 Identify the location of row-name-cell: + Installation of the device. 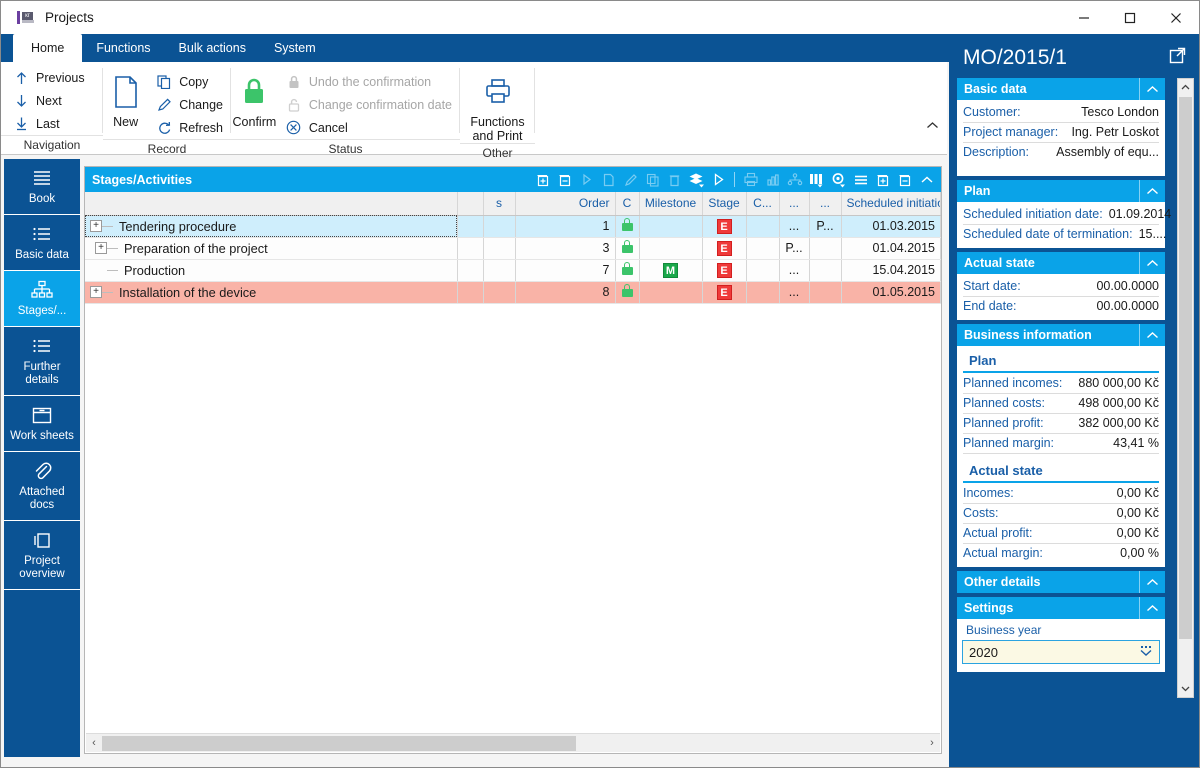
(271, 292).